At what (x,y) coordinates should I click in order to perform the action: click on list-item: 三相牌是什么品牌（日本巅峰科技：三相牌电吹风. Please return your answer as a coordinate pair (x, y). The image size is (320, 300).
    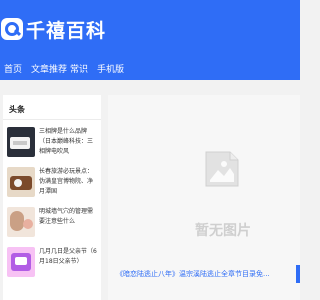
    Looking at the image, I should click on (53, 144).